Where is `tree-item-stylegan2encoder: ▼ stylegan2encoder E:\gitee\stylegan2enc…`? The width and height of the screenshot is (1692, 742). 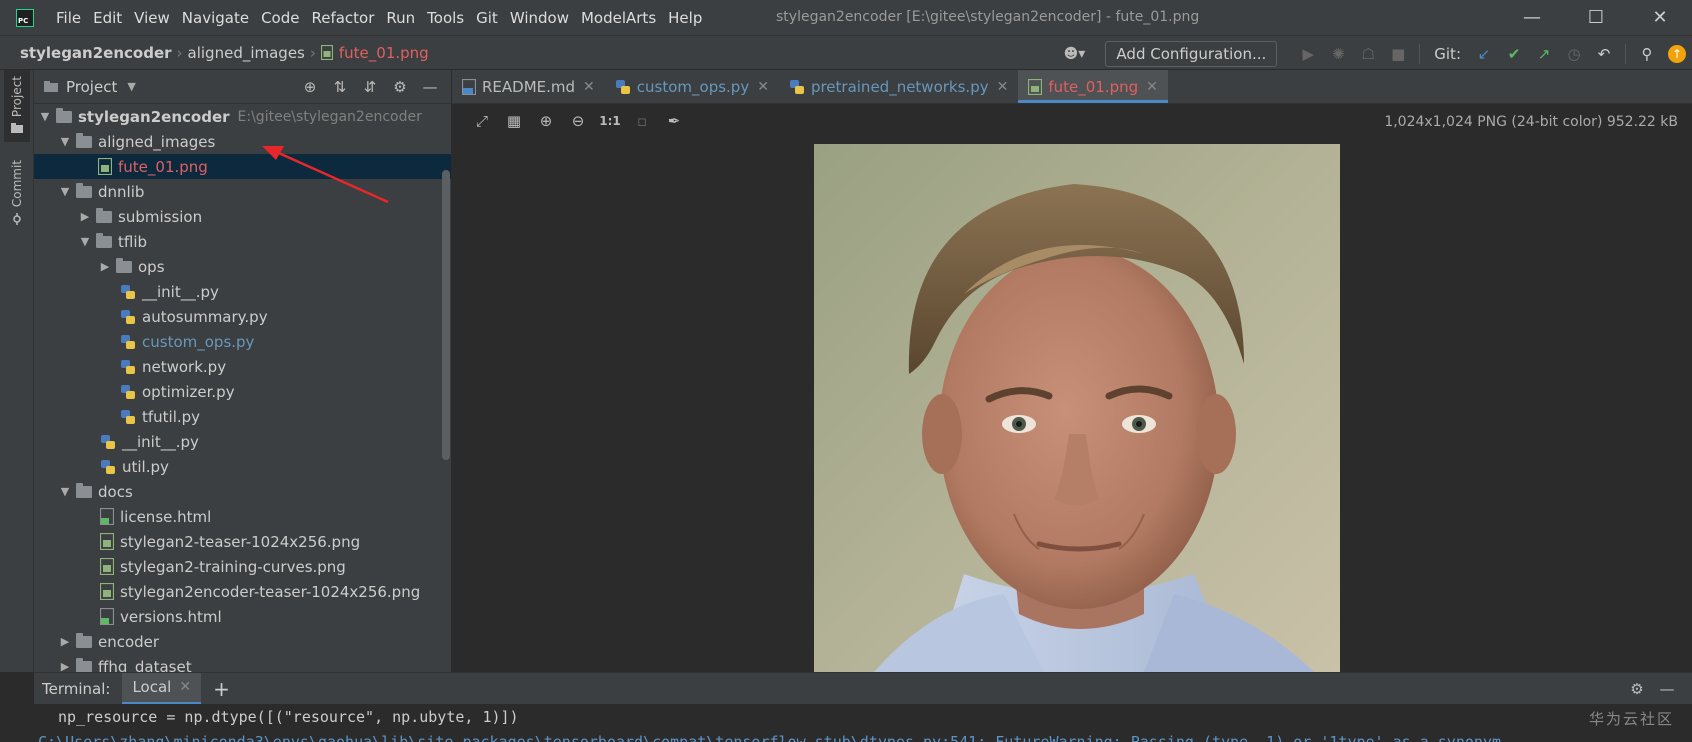
tree-item-stylegan2encoder: ▼ stylegan2encoder E:\gitee\stylegan2enc… is located at coordinates (242, 116).